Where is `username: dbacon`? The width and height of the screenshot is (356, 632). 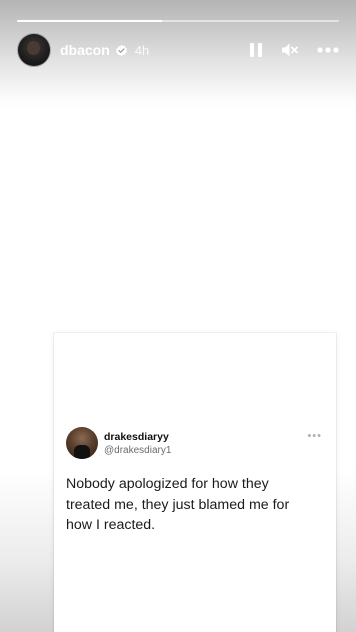
username: dbacon is located at coordinates (85, 50).